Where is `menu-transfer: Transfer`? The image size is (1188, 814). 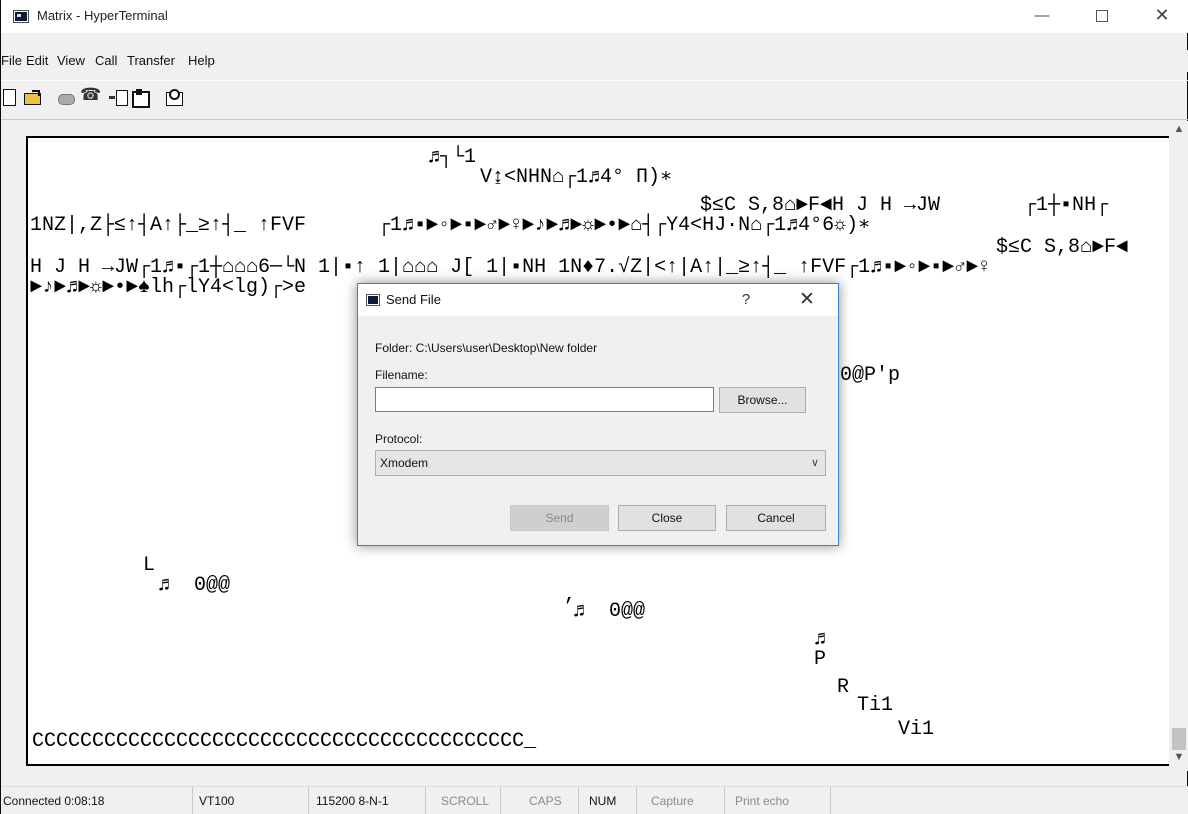
menu-transfer: Transfer is located at coordinates (151, 60).